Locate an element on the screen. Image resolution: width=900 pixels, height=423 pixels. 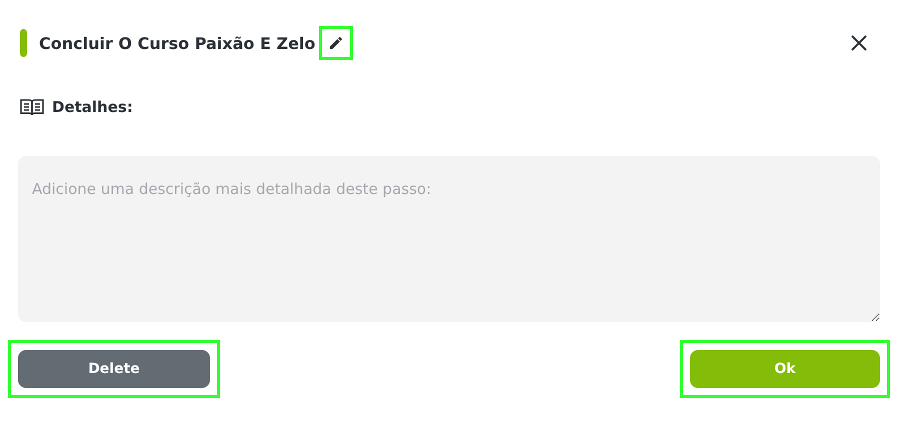
edit-button is located at coordinates (336, 43).